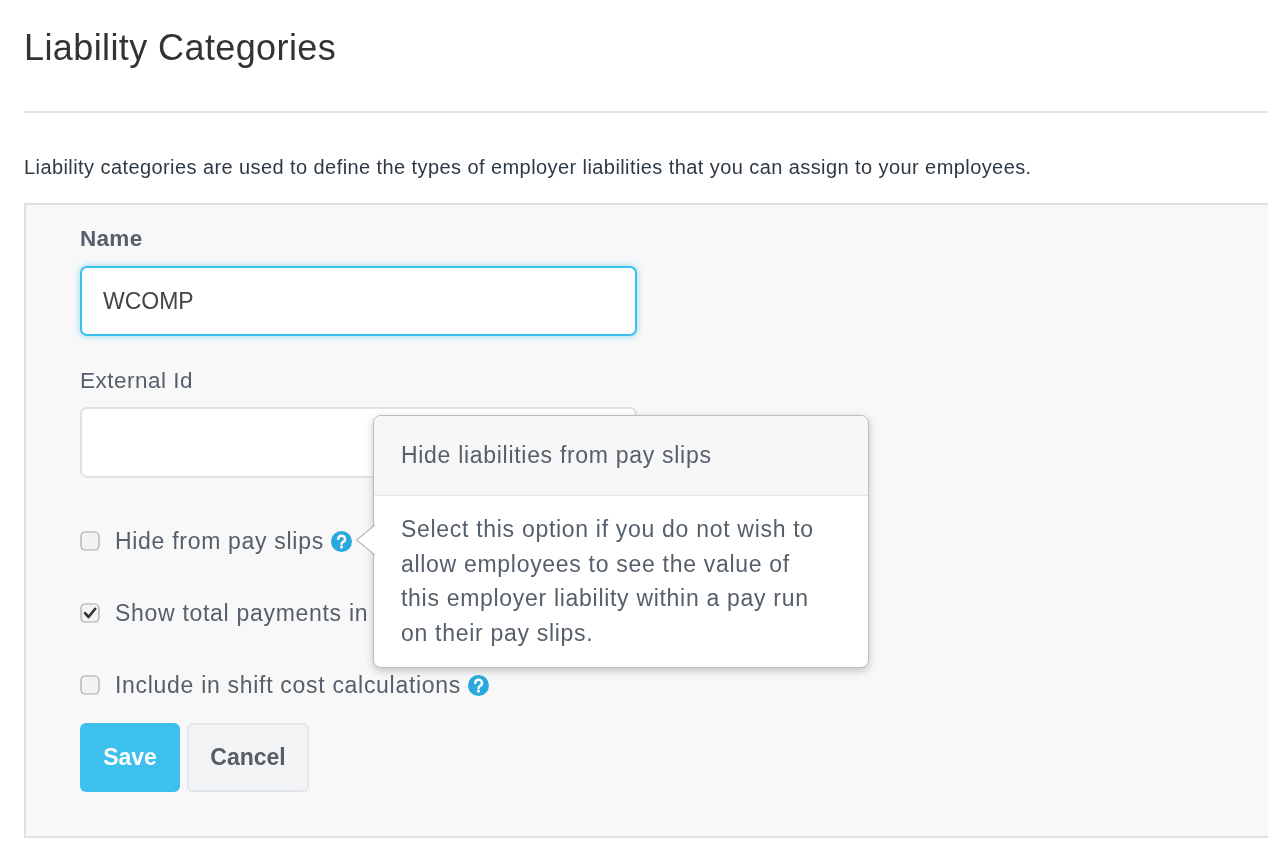 The height and width of the screenshot is (858, 1268). Describe the element at coordinates (248, 757) in the screenshot. I see `form-button: Cancel` at that location.